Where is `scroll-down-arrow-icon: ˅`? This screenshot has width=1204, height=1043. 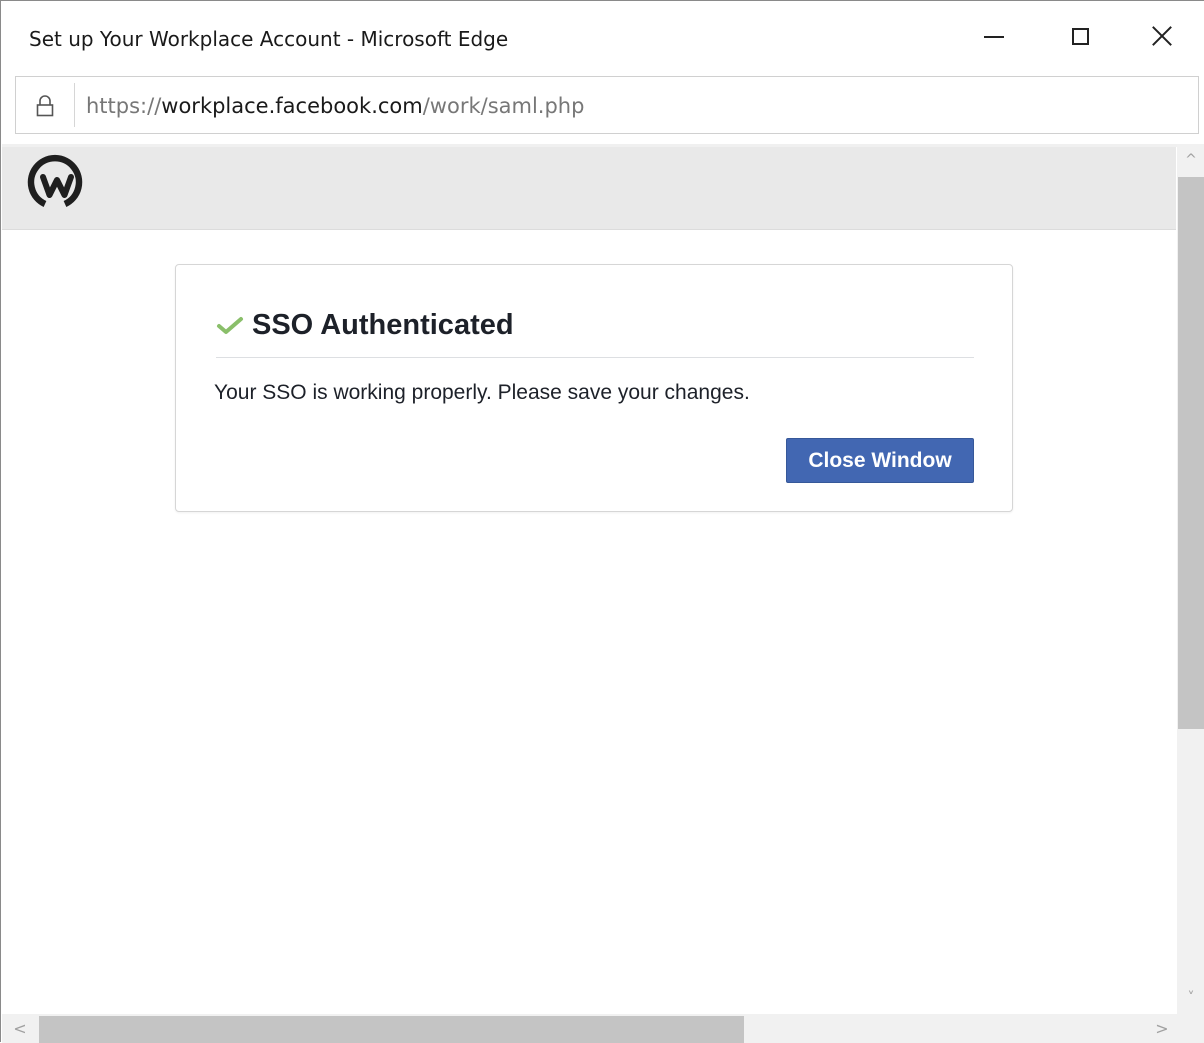 scroll-down-arrow-icon: ˅ is located at coordinates (1190, 998).